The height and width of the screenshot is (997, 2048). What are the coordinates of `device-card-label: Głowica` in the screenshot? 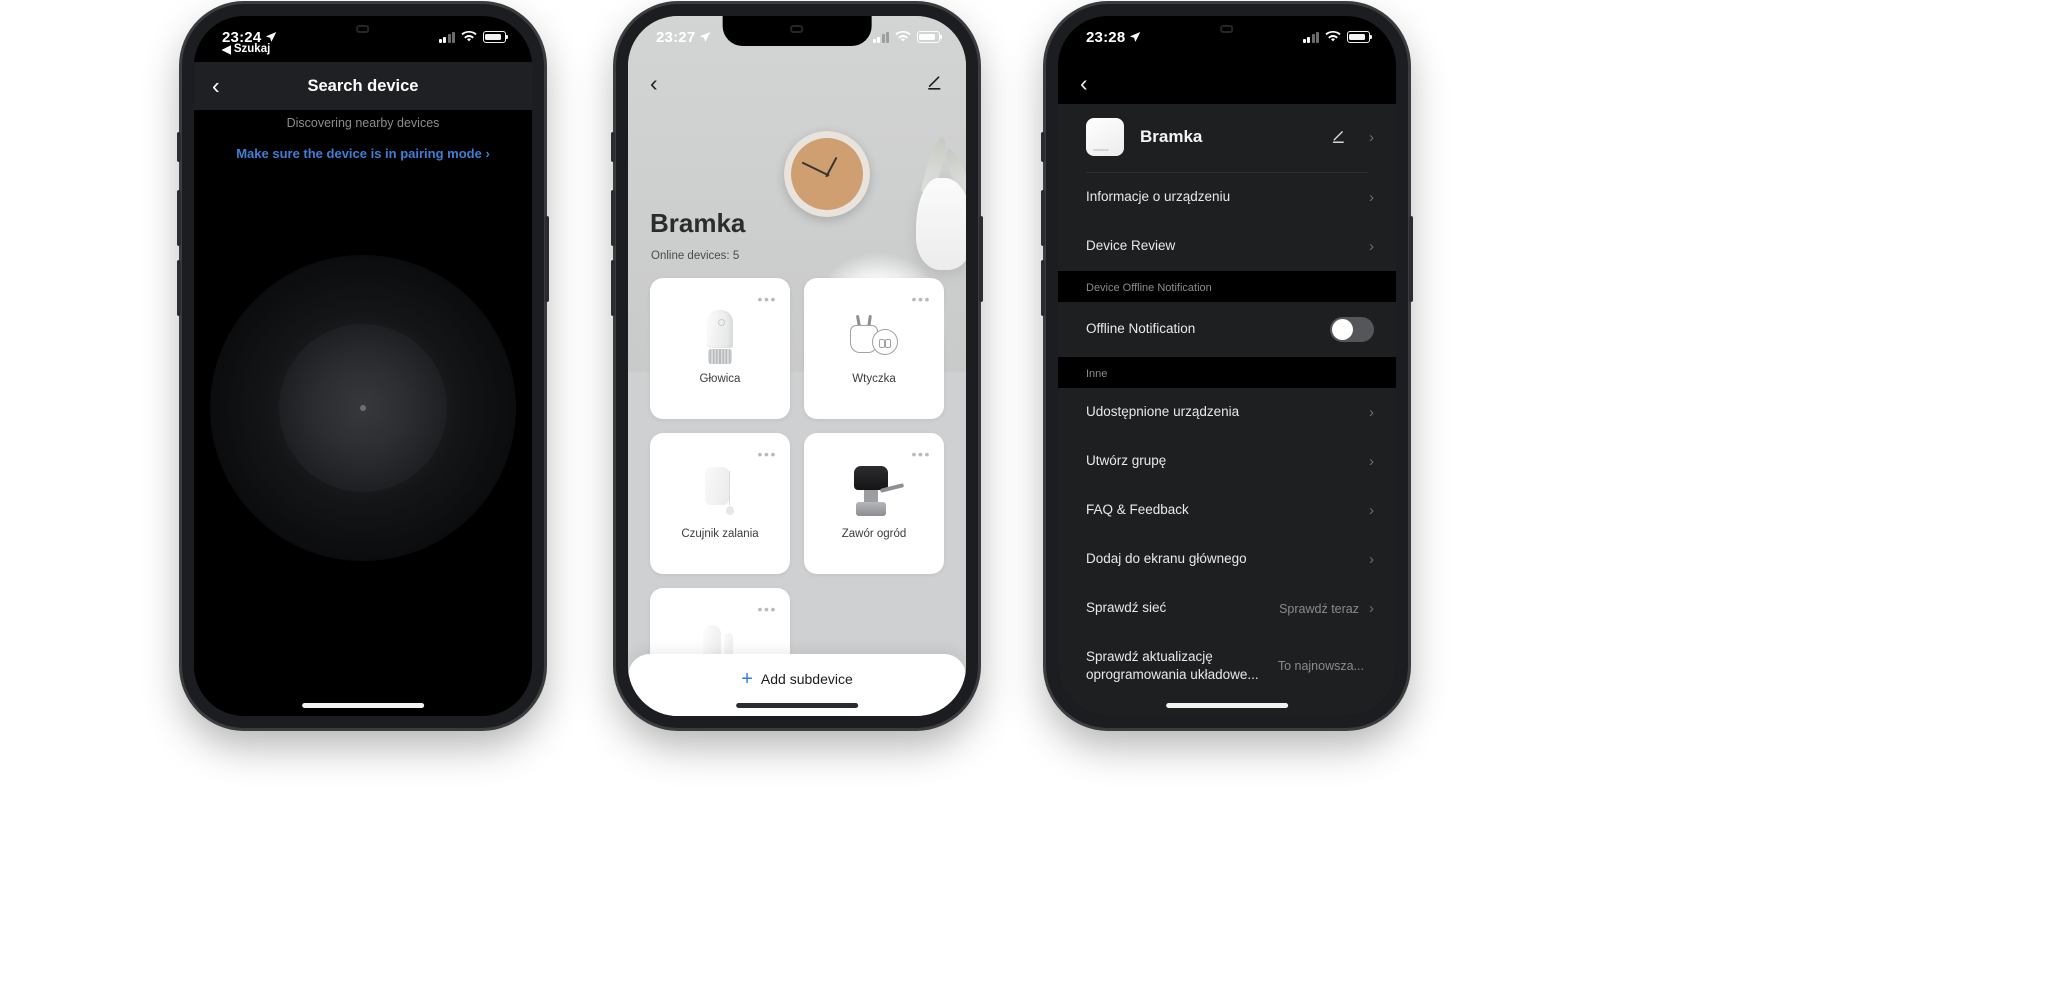 It's located at (720, 379).